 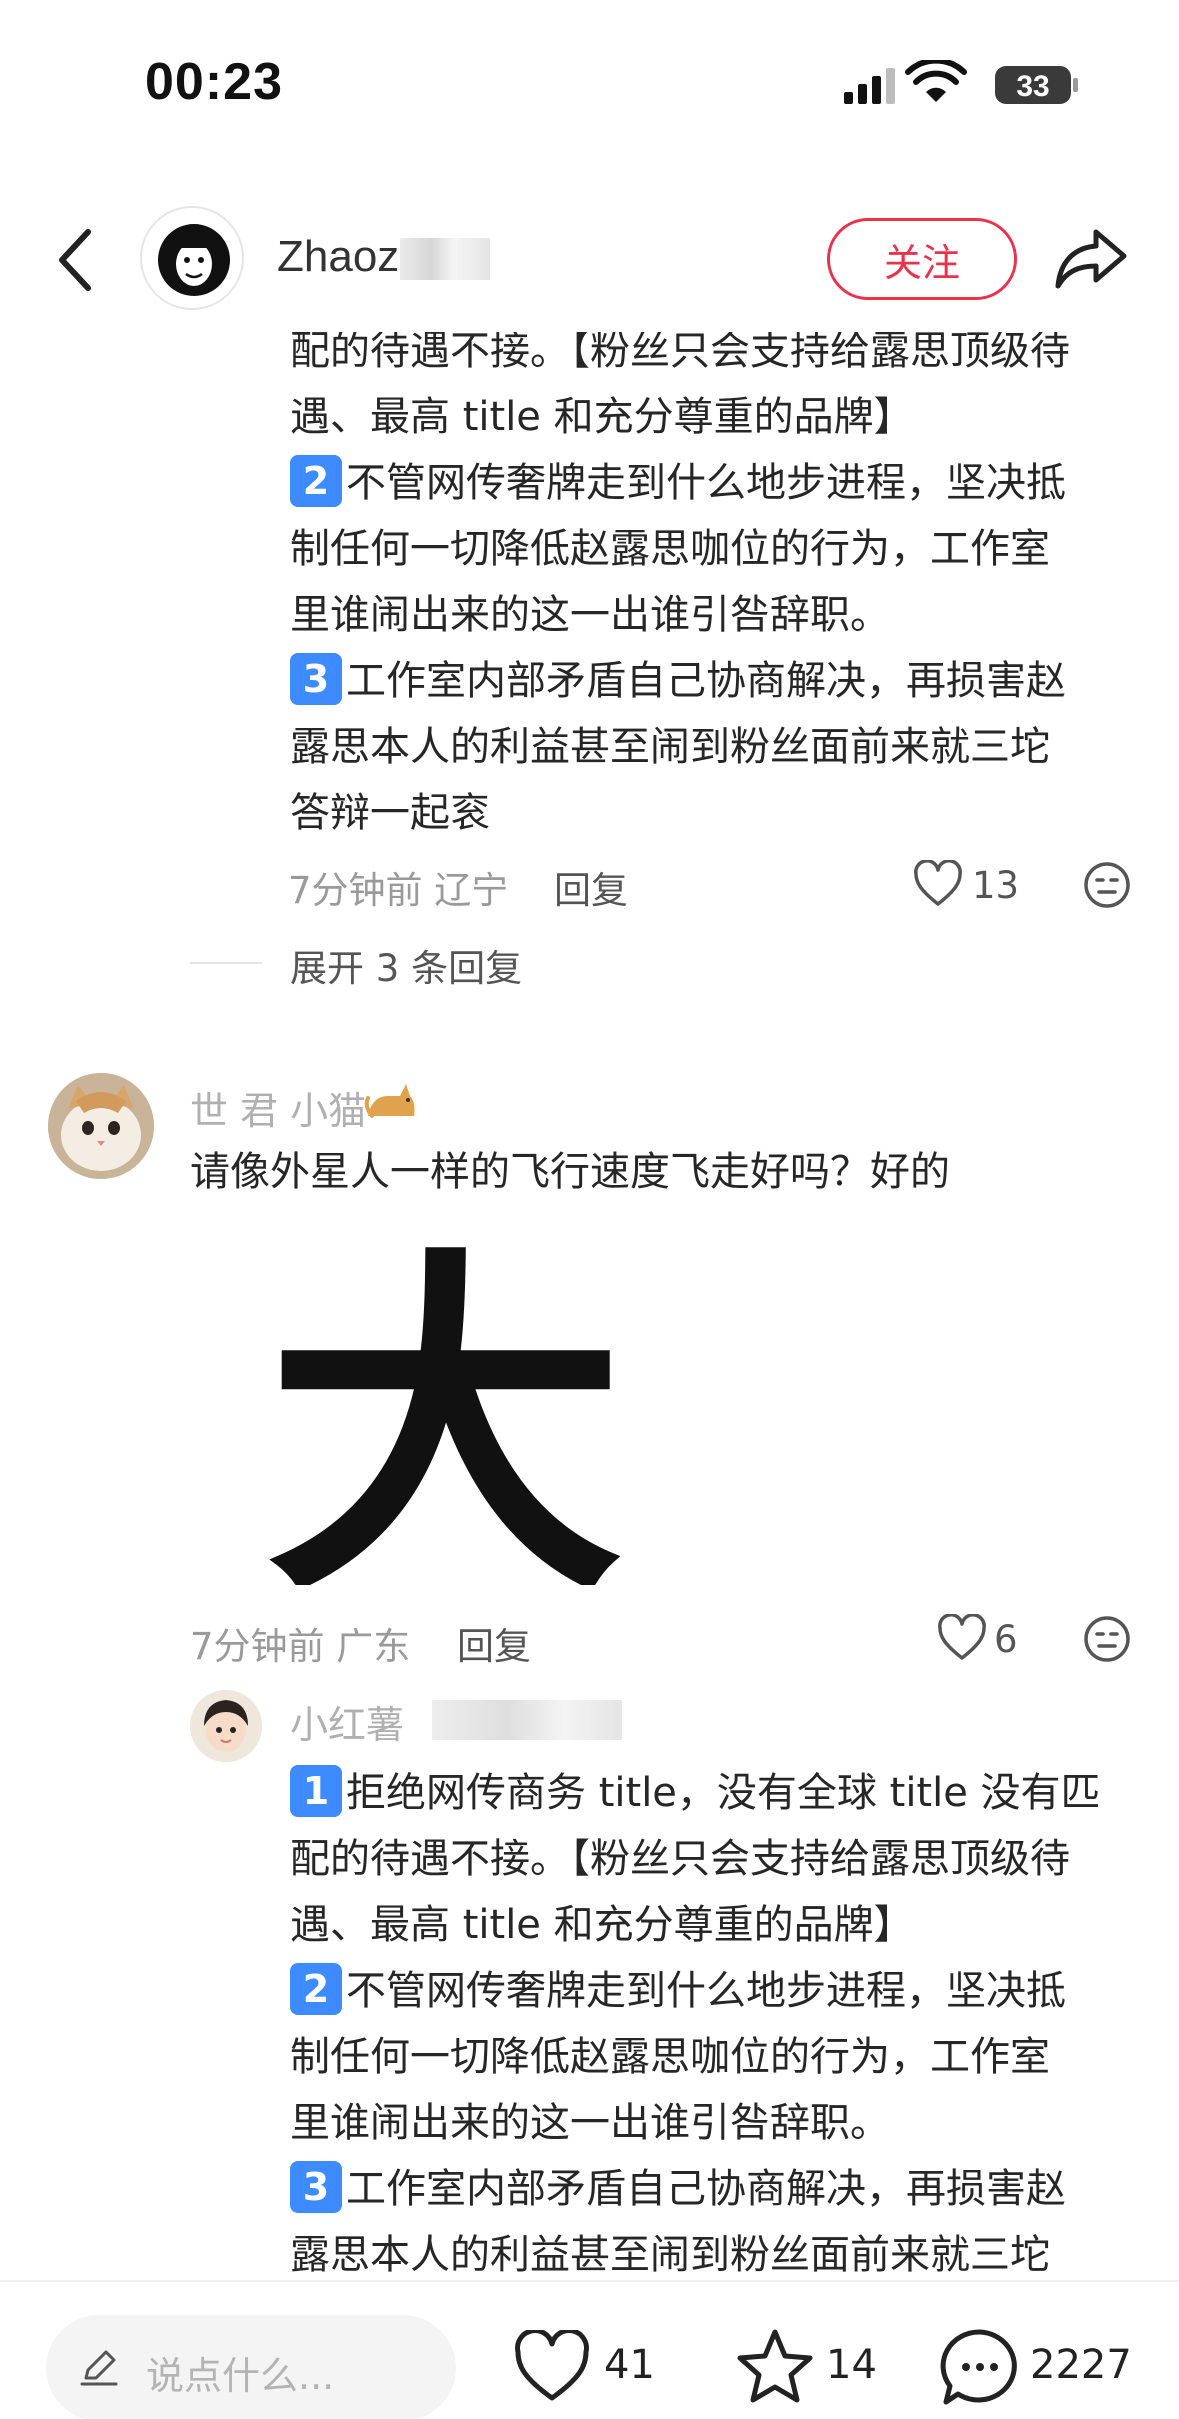 What do you see at coordinates (99, 2367) in the screenshot?
I see `pencil-icon` at bounding box center [99, 2367].